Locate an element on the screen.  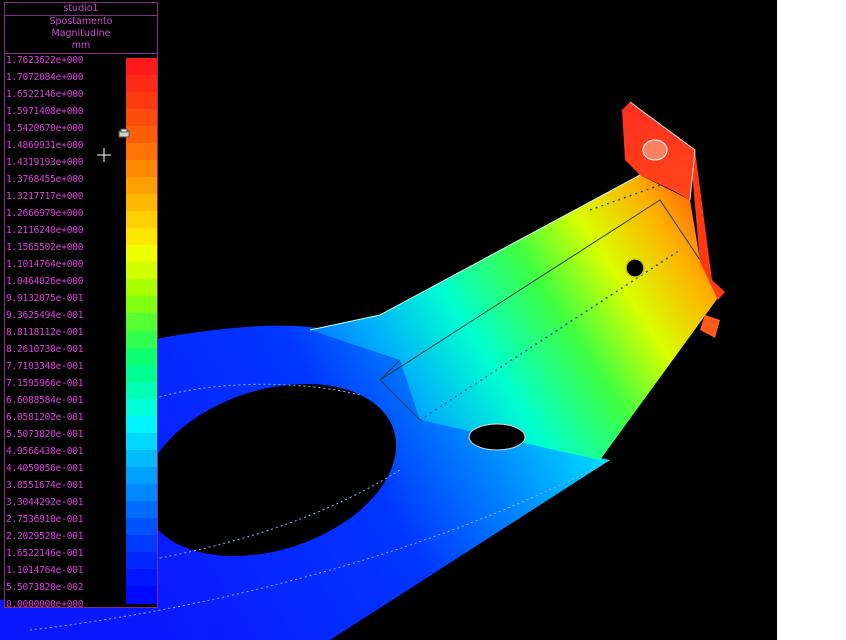
legend-unit: mm is located at coordinates (81, 45).